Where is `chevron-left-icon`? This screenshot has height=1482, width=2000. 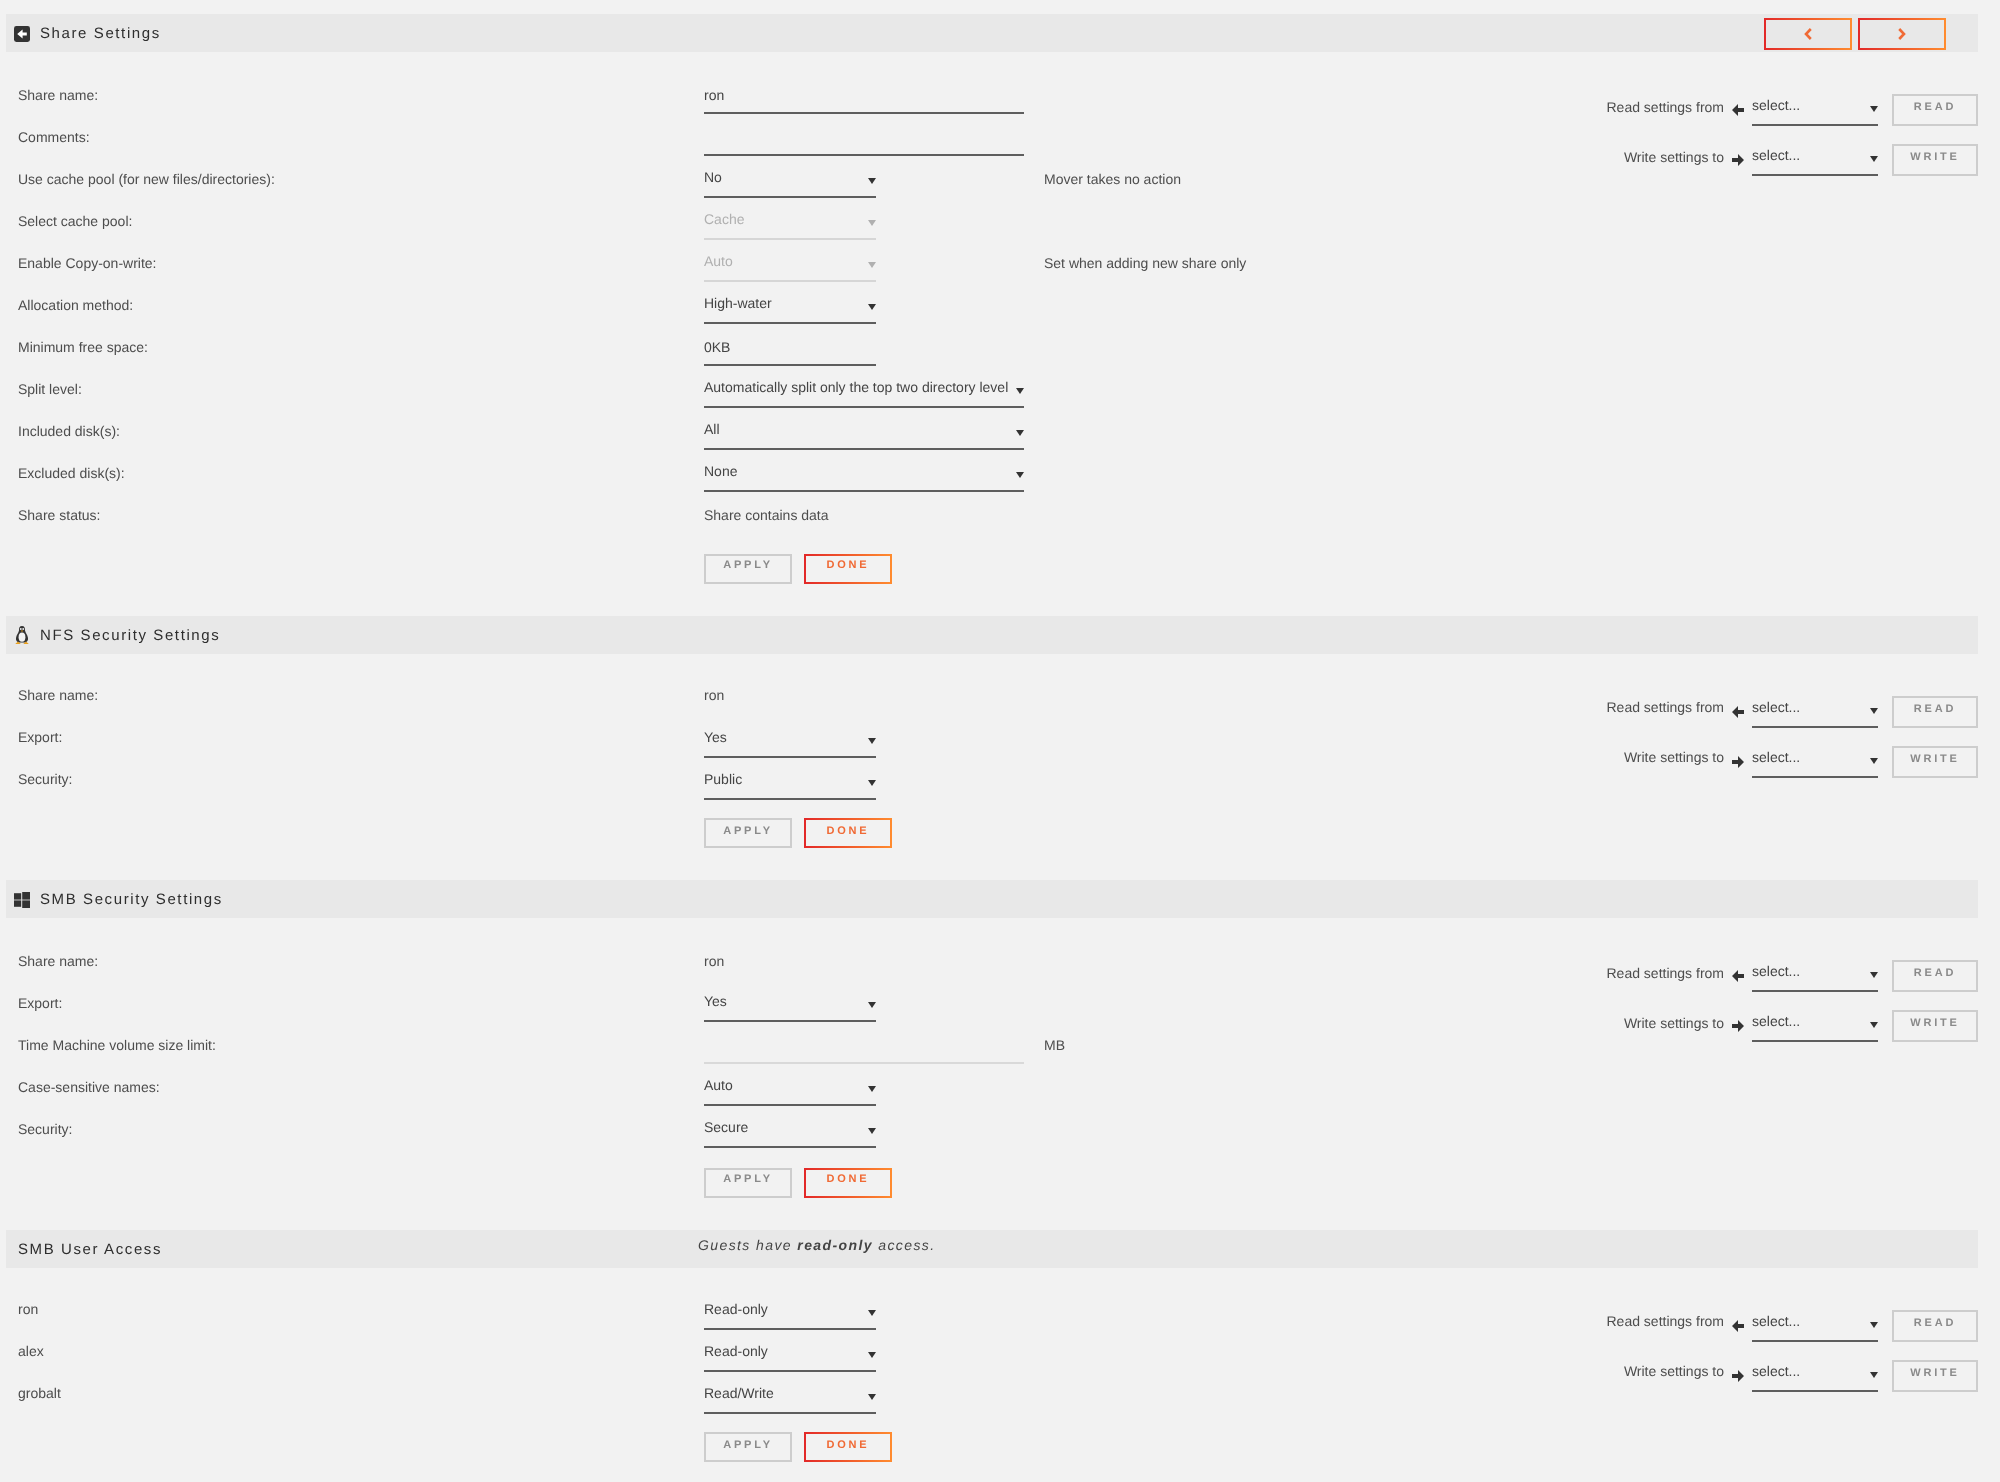
chevron-left-icon is located at coordinates (1808, 33).